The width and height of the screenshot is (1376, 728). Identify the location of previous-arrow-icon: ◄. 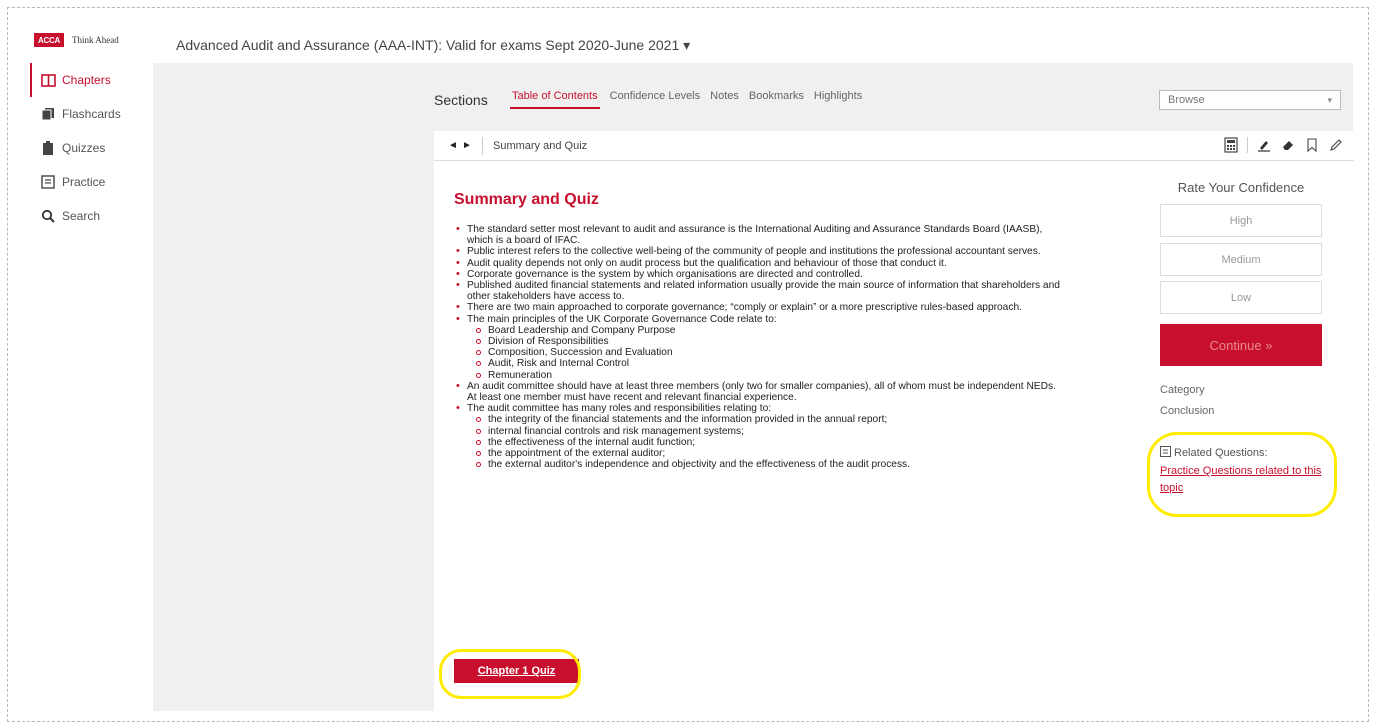
(453, 145).